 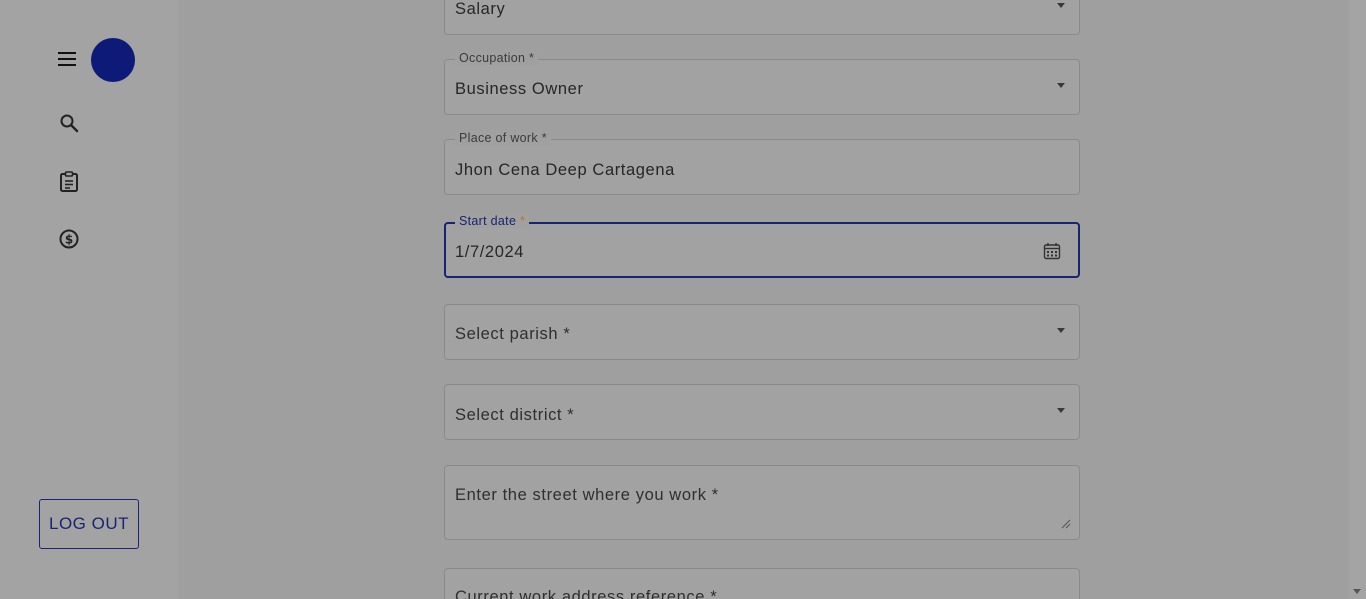 What do you see at coordinates (519, 89) in the screenshot?
I see `occupation-value: Business Owner` at bounding box center [519, 89].